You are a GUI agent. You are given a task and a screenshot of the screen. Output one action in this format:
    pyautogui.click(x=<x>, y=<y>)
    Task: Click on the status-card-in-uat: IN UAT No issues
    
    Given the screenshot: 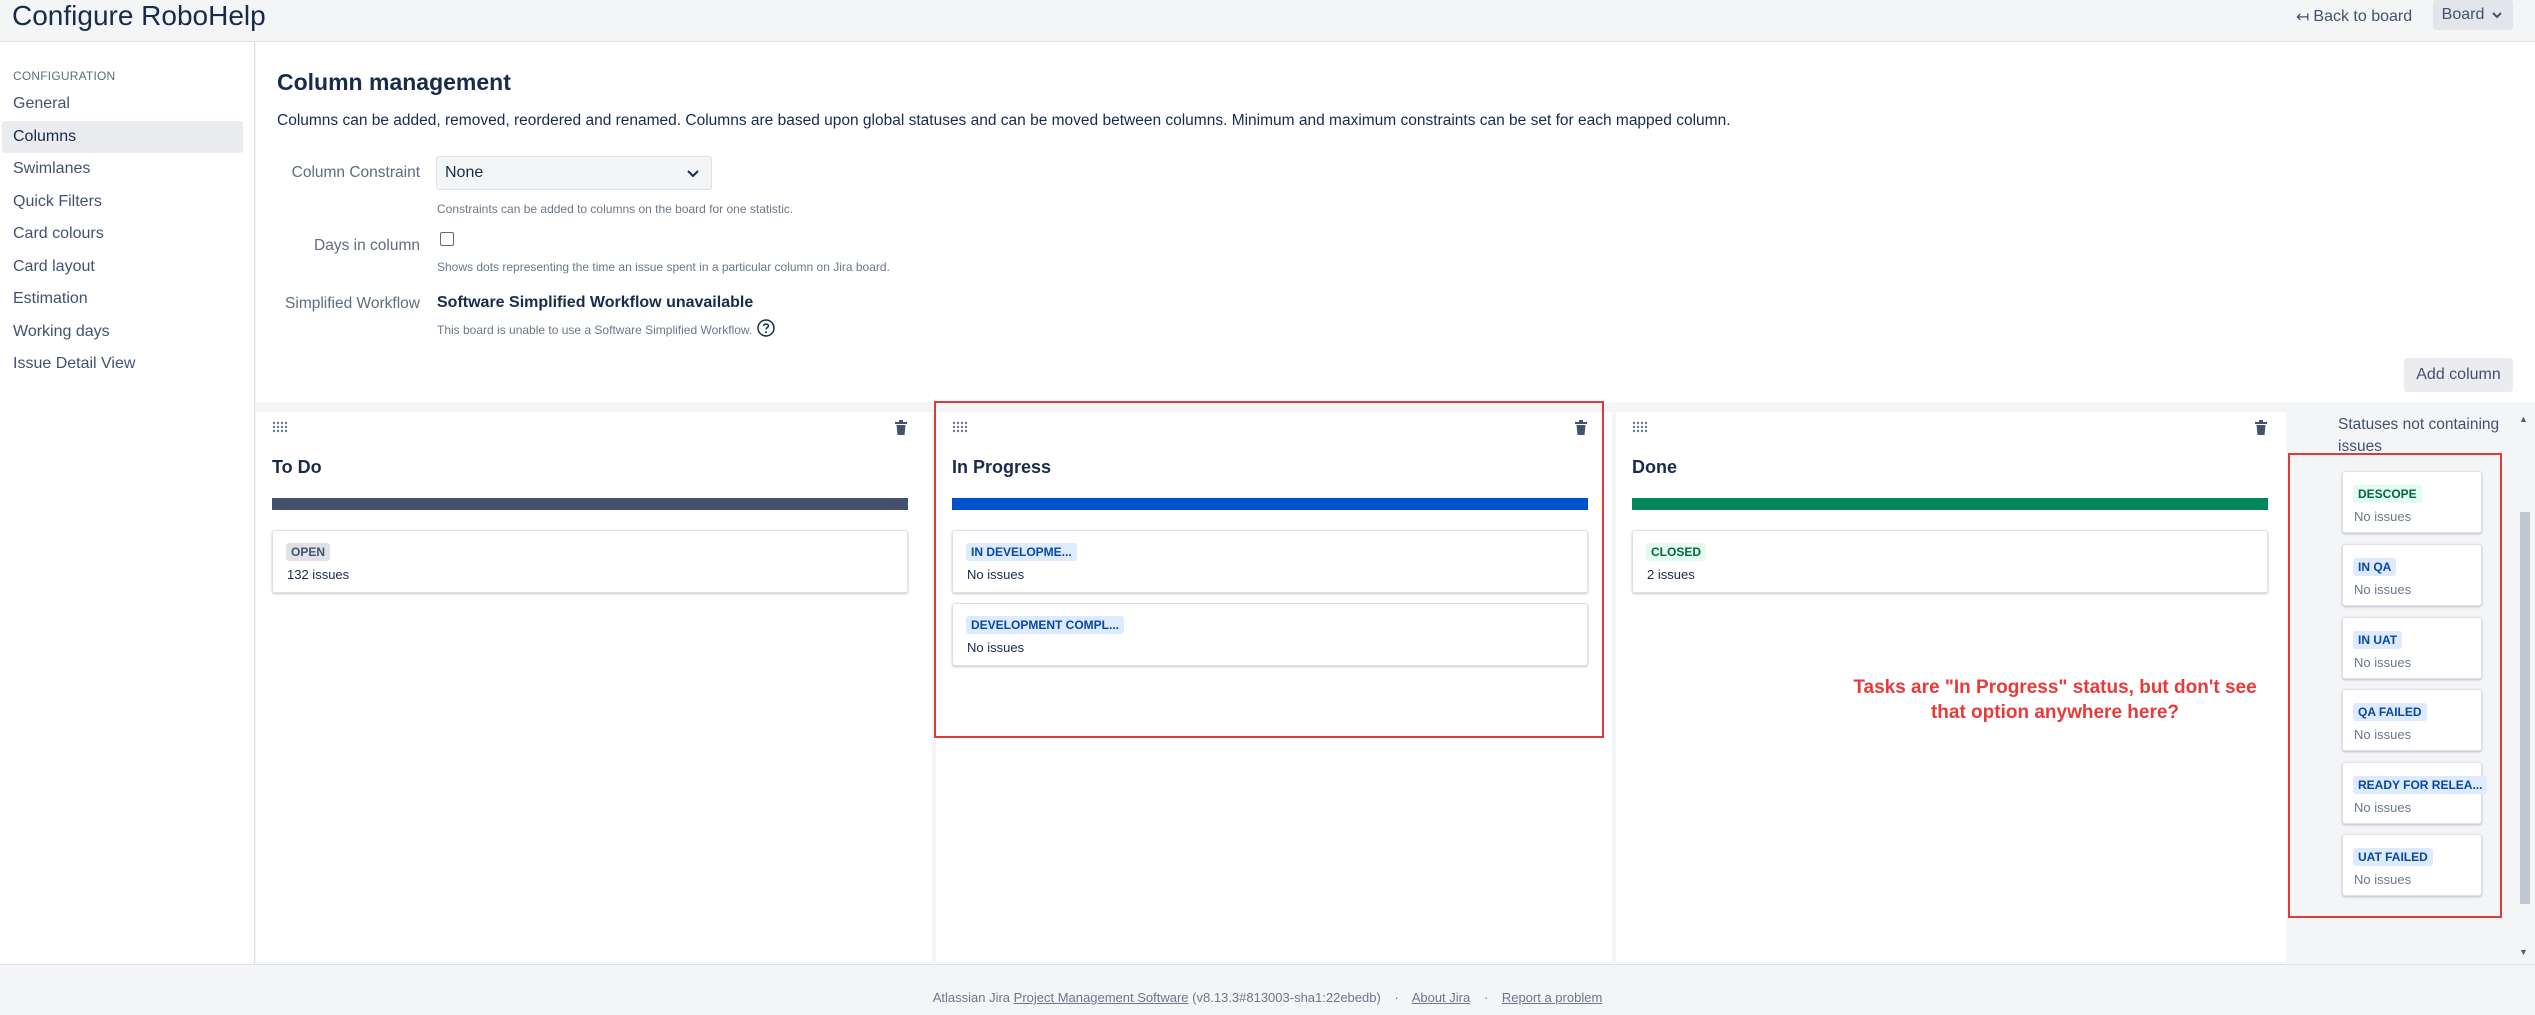 What is the action you would take?
    pyautogui.click(x=2412, y=648)
    